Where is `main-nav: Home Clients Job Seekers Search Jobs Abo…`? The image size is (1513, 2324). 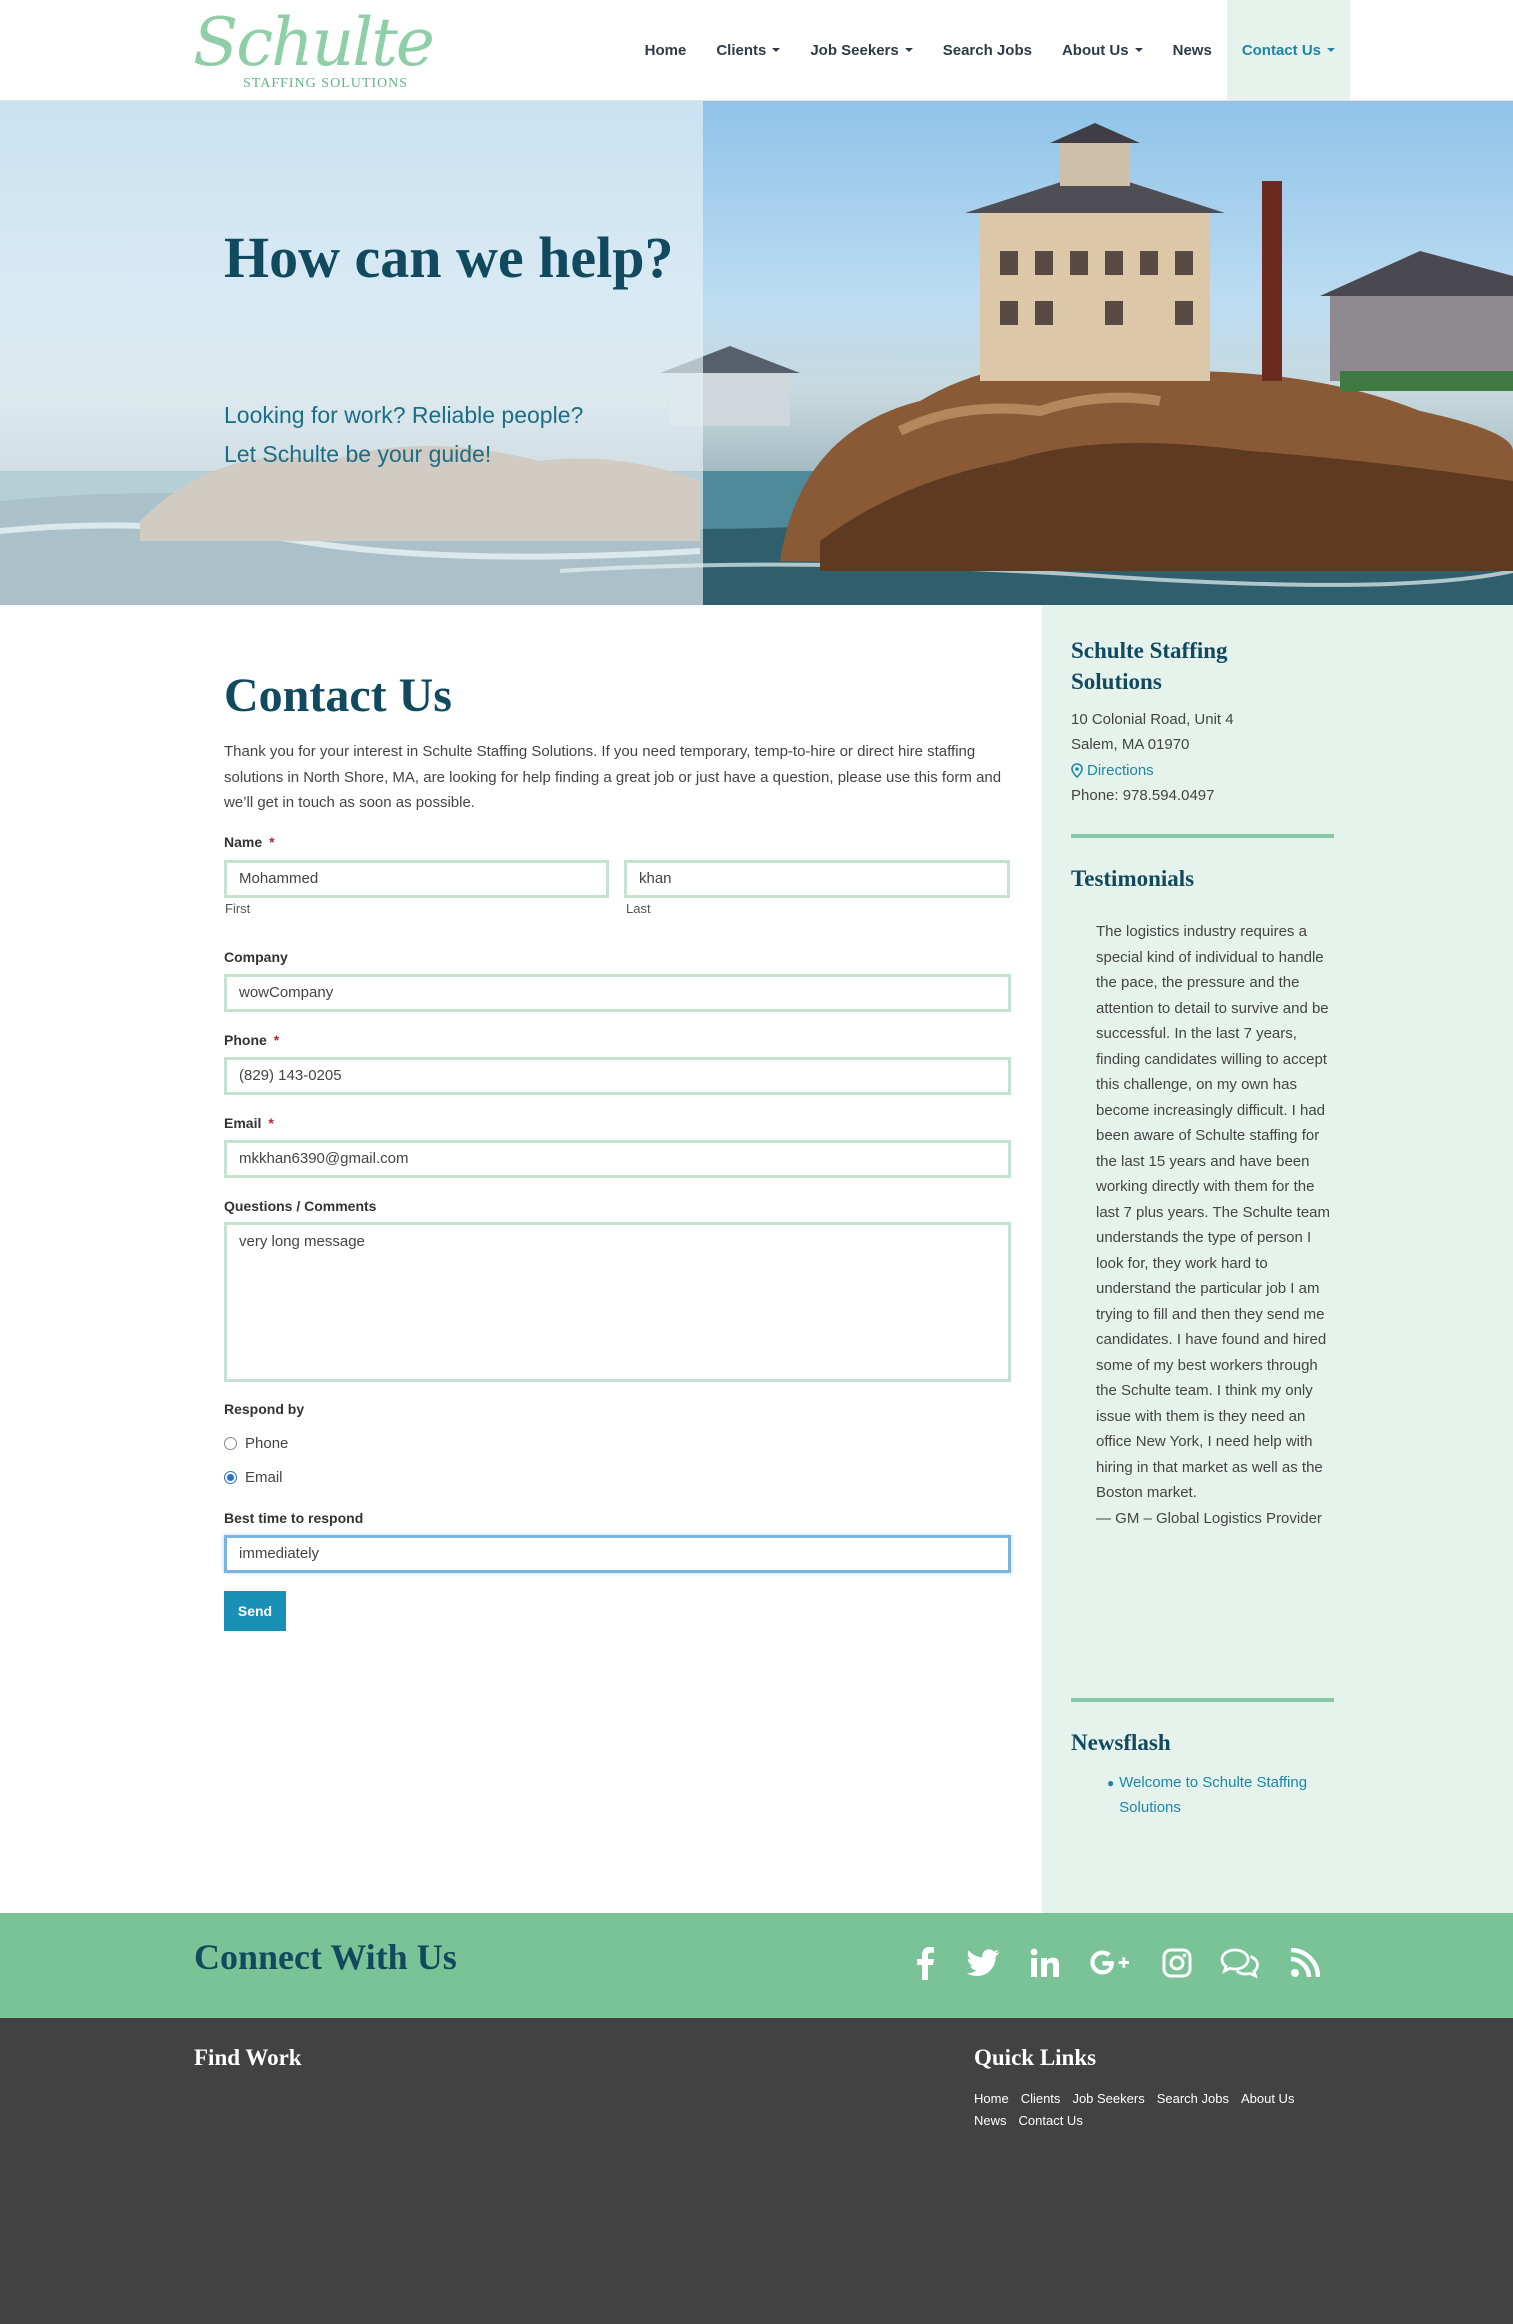 main-nav: Home Clients Job Seekers Search Jobs Abo… is located at coordinates (990, 50).